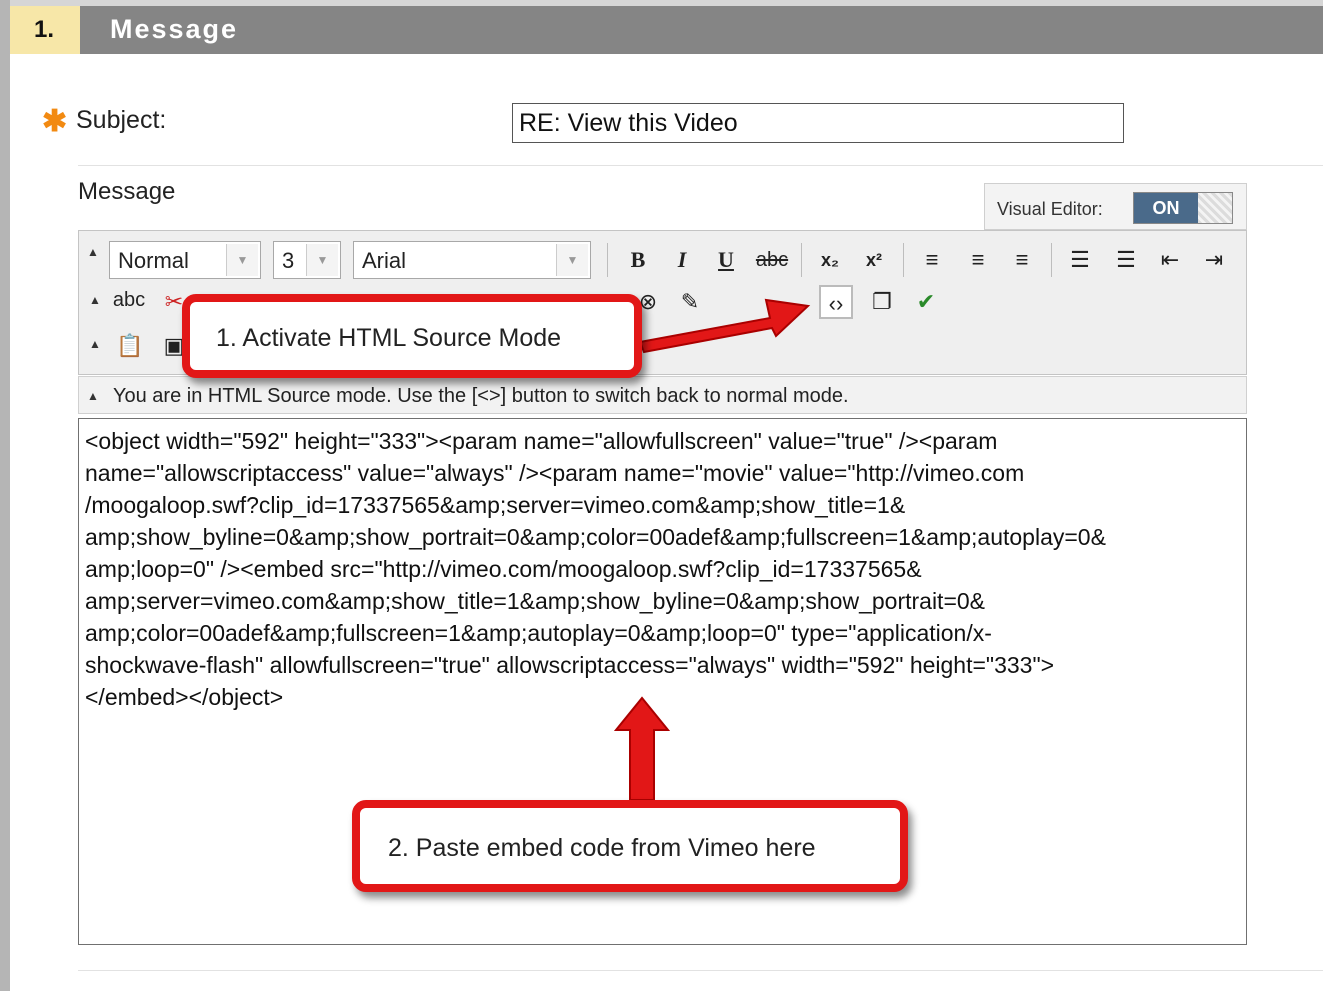  I want to click on callout-step1-text: 1. Activate HTML Source Mode, so click(389, 338).